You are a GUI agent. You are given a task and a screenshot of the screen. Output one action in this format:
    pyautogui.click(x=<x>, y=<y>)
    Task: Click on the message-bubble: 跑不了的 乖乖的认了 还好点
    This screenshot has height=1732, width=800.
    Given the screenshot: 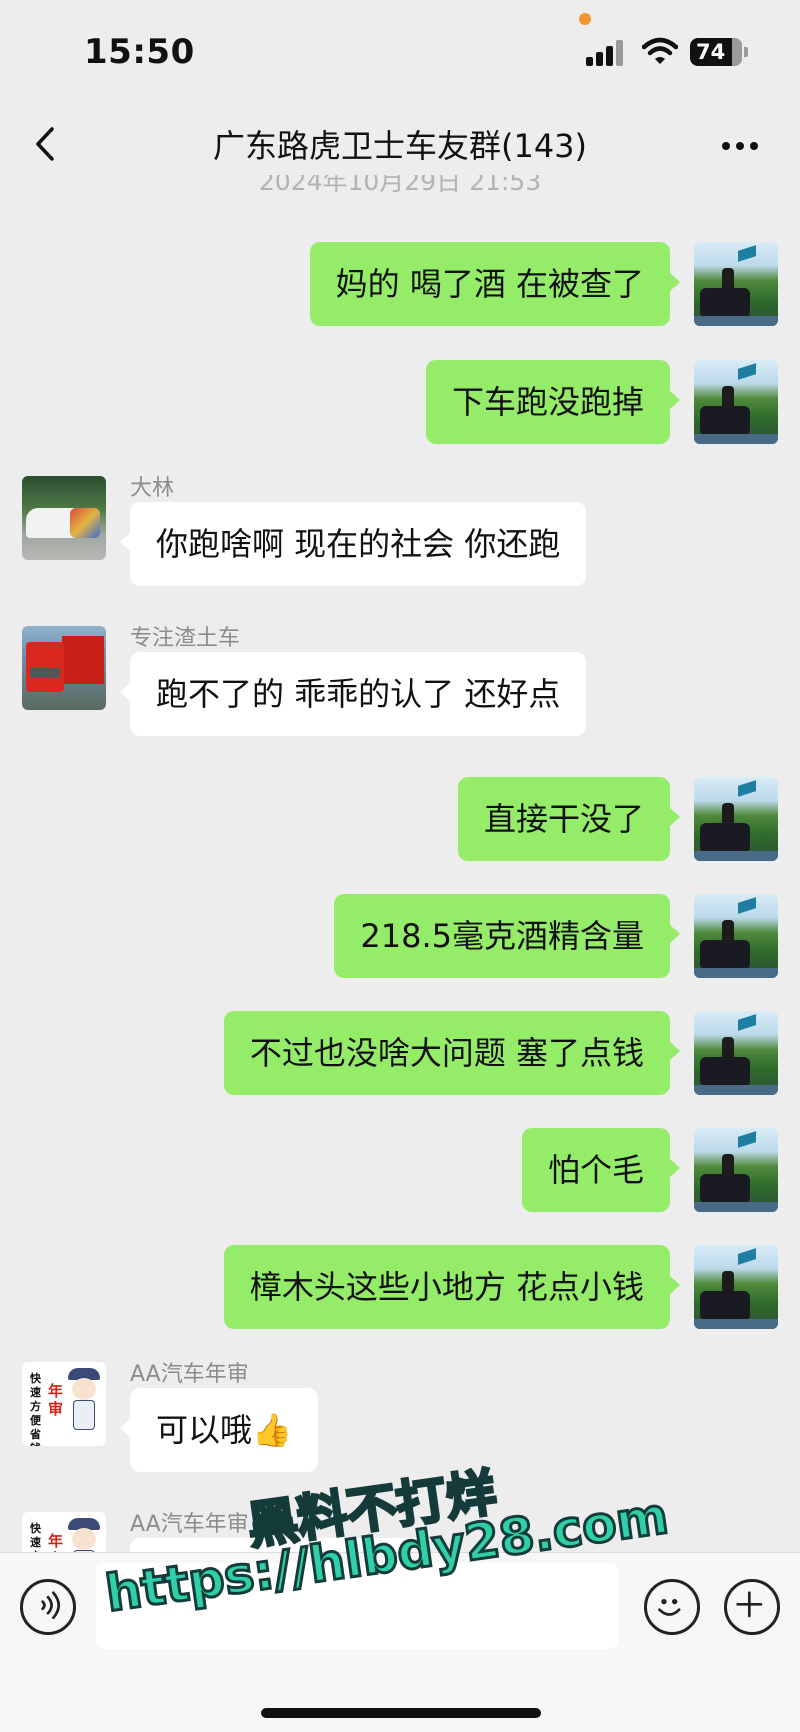 What is the action you would take?
    pyautogui.click(x=353, y=694)
    